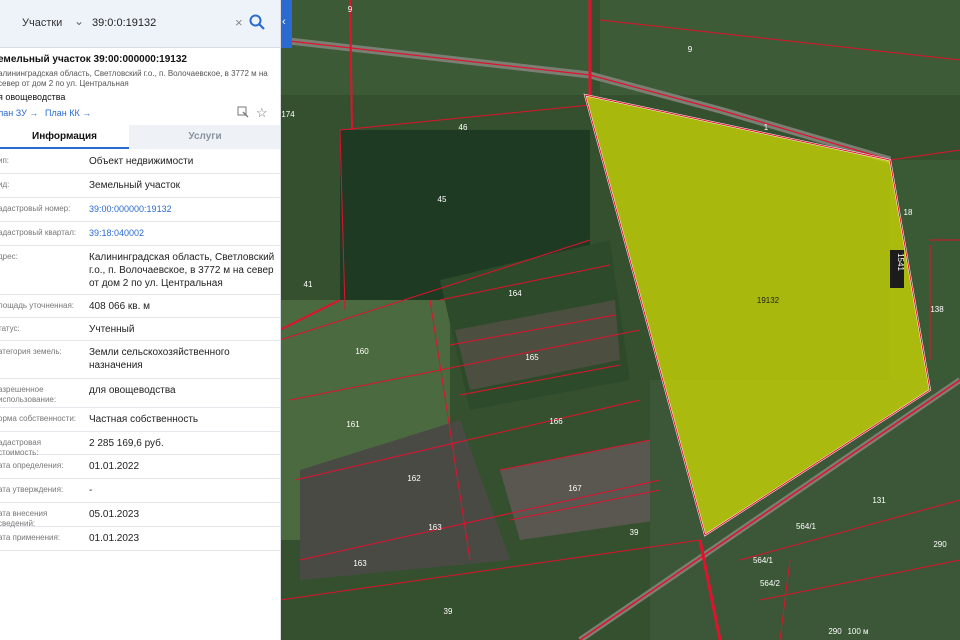  Describe the element at coordinates (68, 113) in the screenshot. I see `plan-kk-link: План КК →` at that location.